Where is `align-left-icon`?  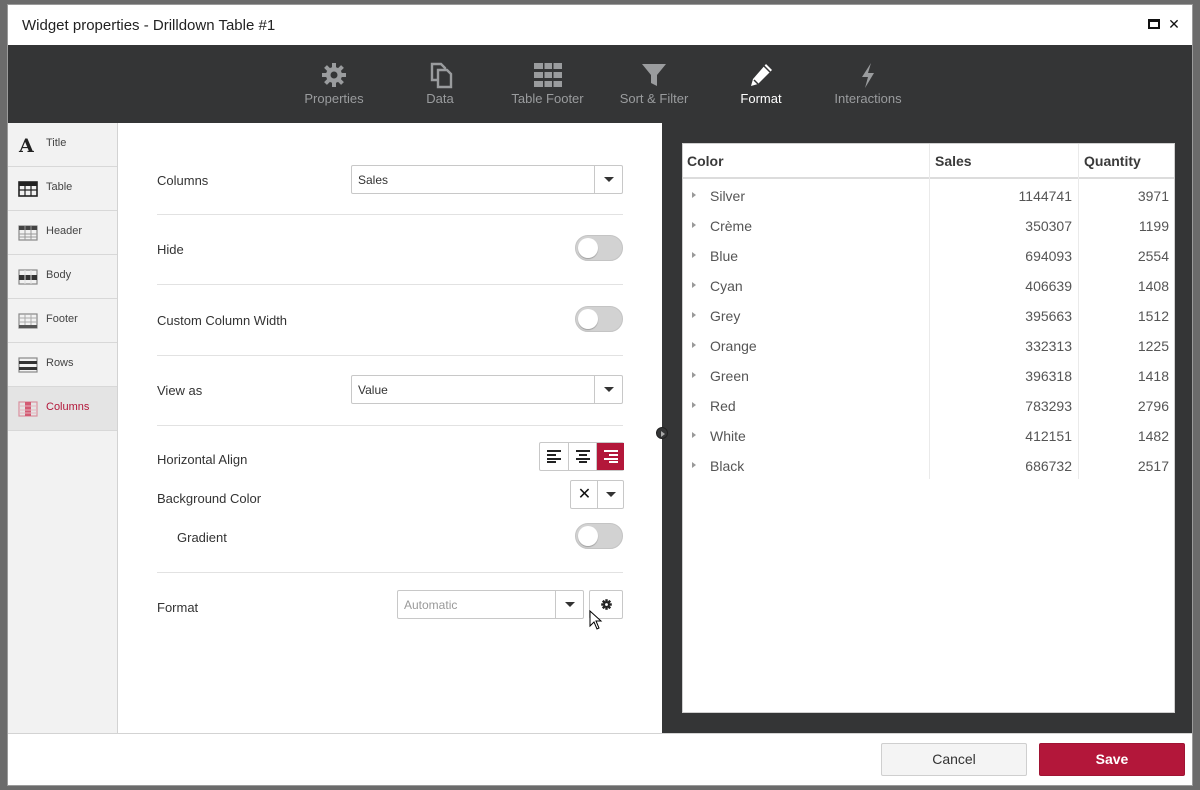 align-left-icon is located at coordinates (554, 456).